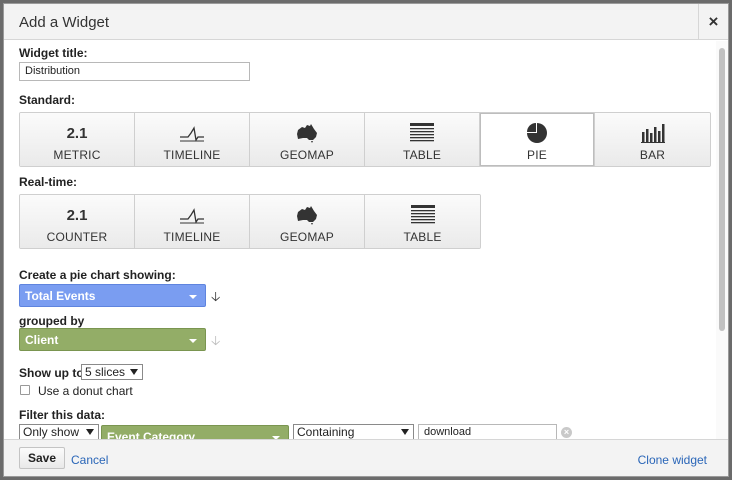 This screenshot has width=732, height=480. Describe the element at coordinates (48, 182) in the screenshot. I see `realtime-label: Real-time:` at that location.